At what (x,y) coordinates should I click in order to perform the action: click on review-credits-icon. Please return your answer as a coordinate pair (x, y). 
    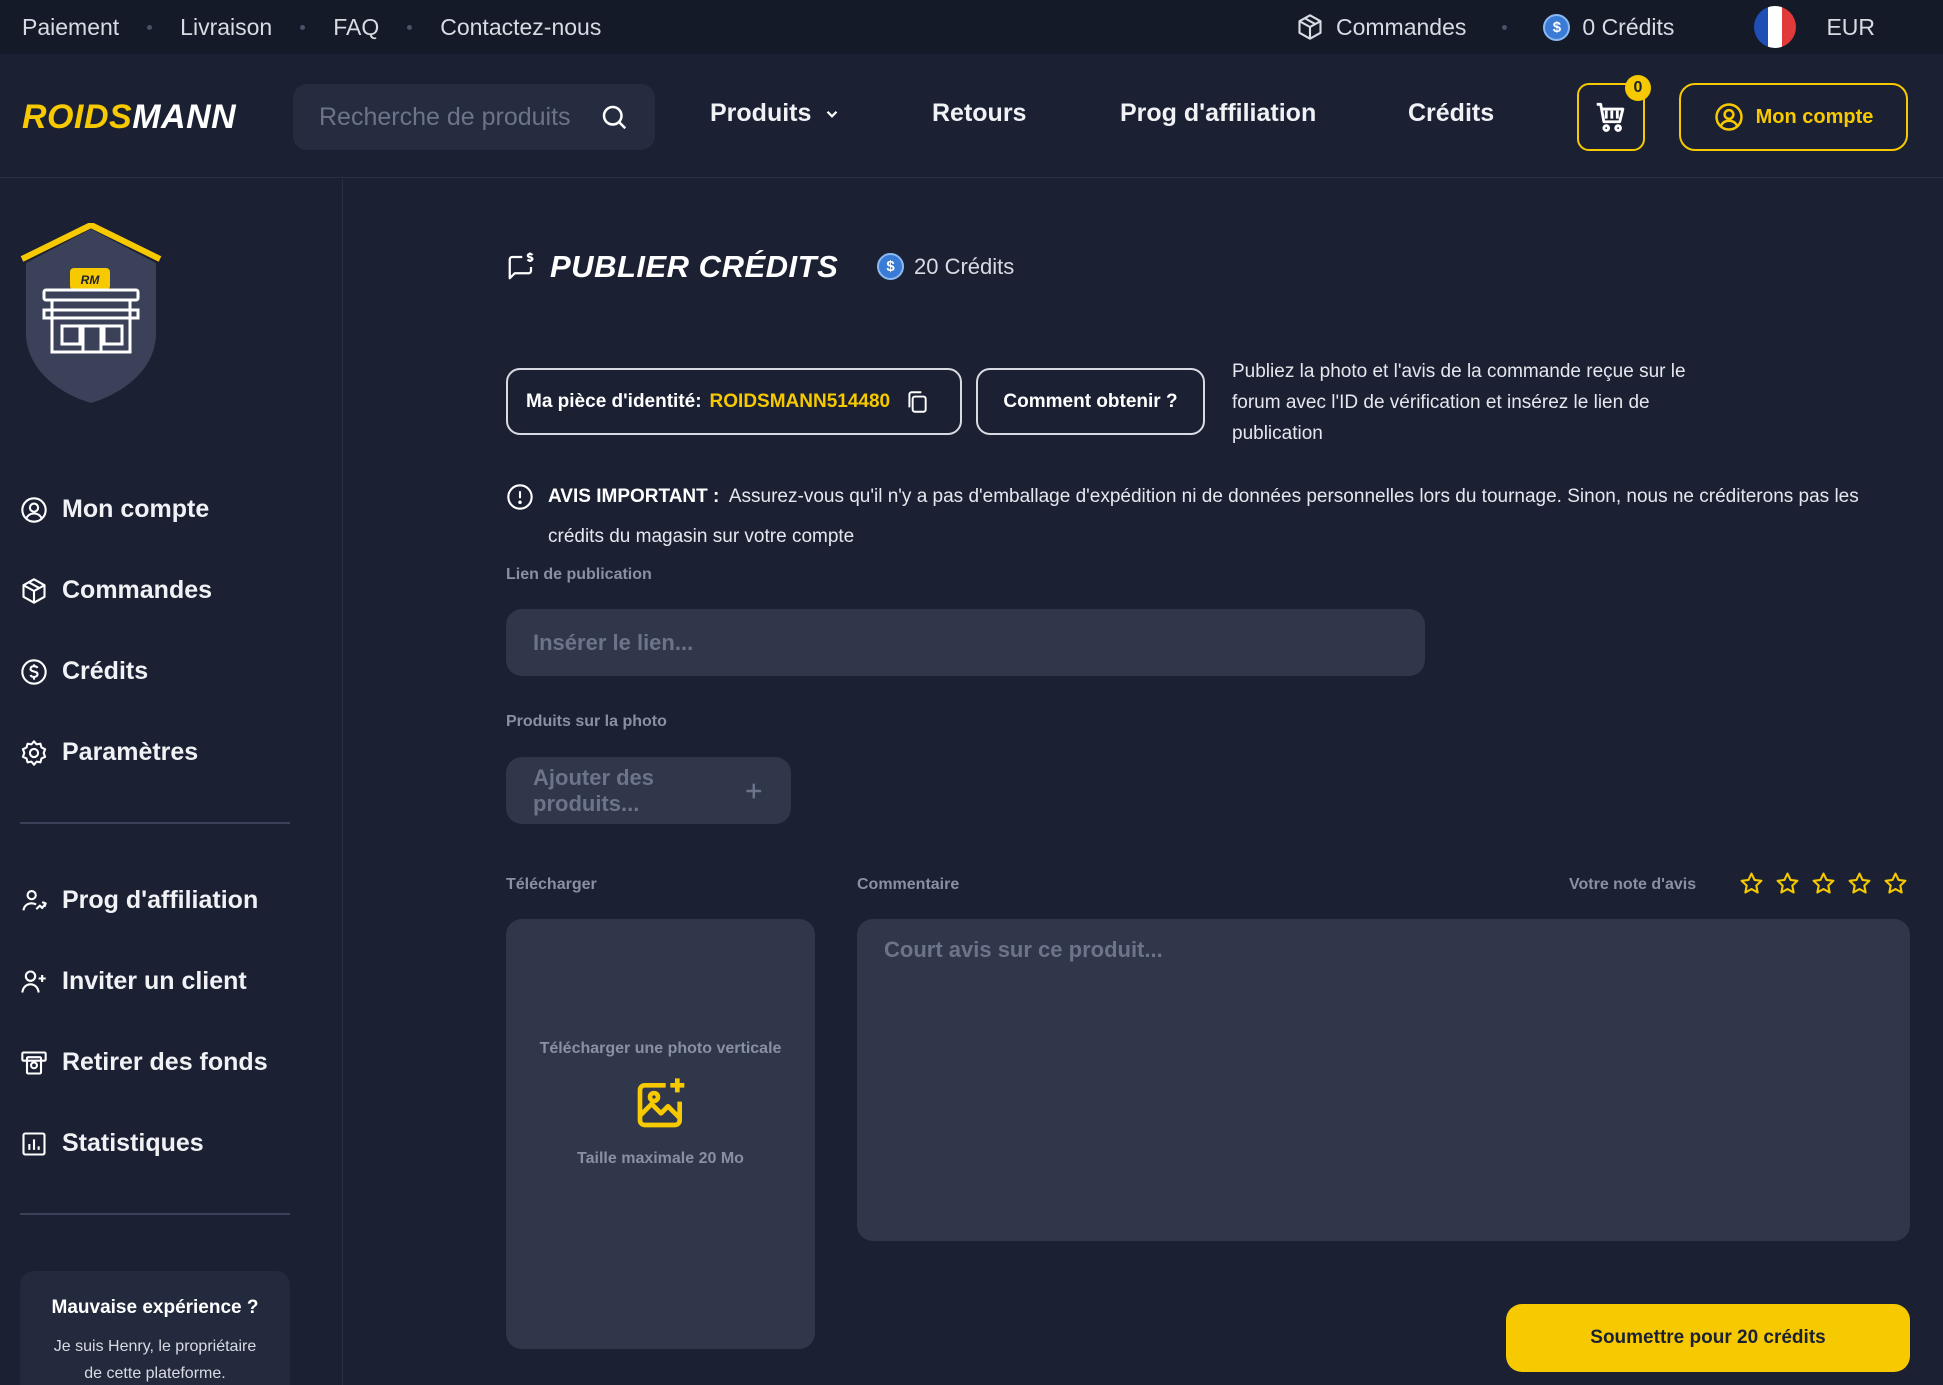
    Looking at the image, I should click on (521, 266).